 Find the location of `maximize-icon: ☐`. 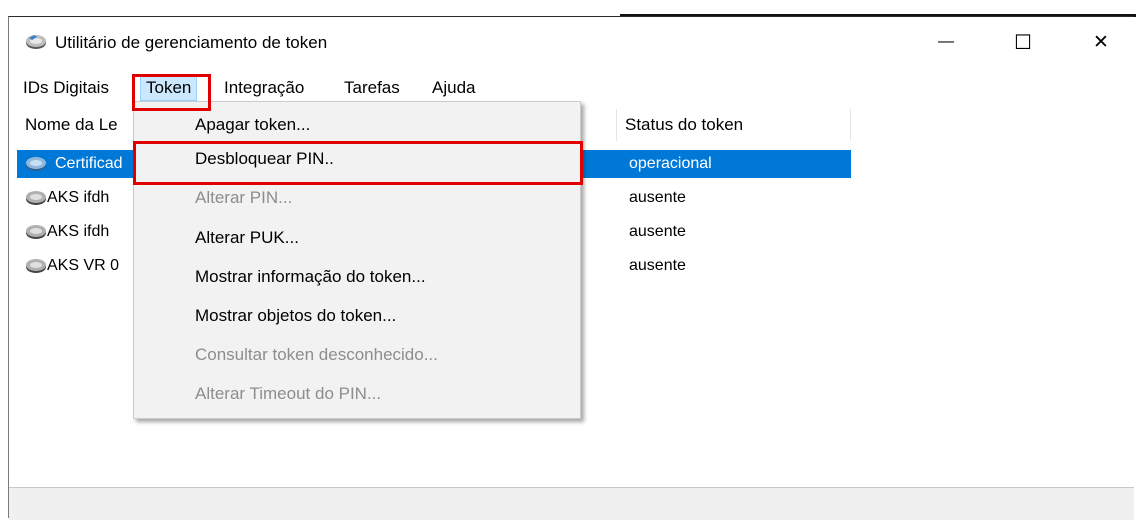

maximize-icon: ☐ is located at coordinates (1023, 42).